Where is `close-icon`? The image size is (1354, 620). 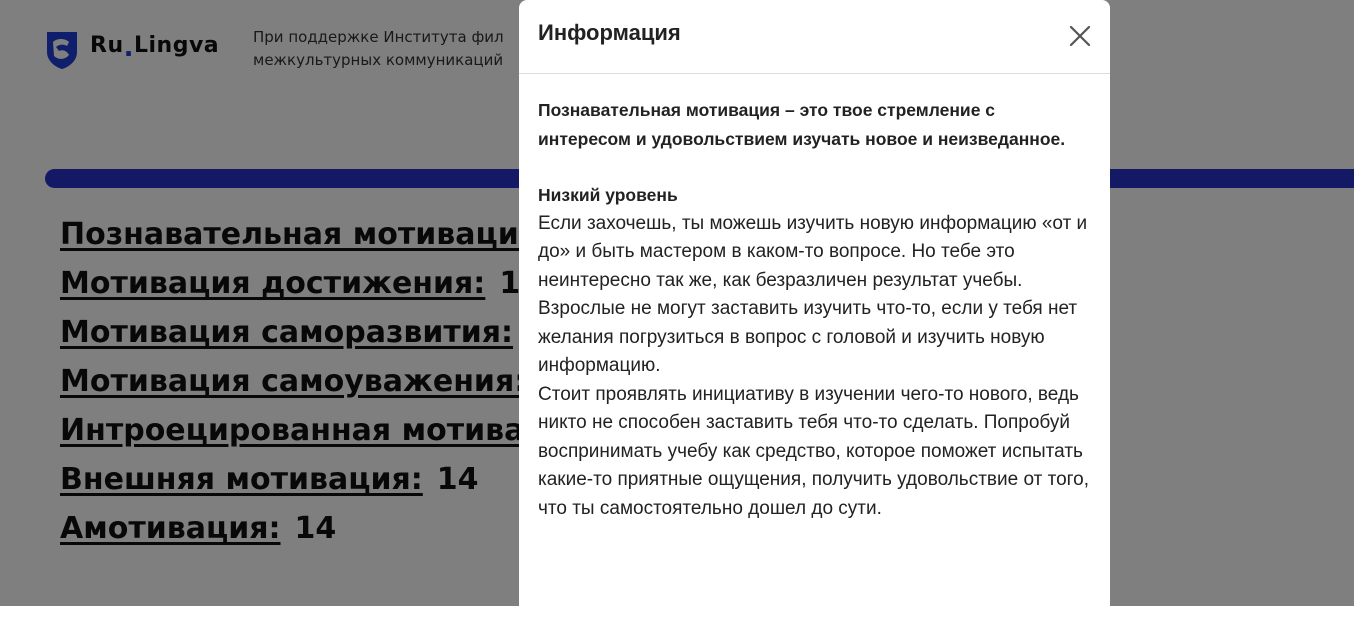
close-icon is located at coordinates (1080, 36).